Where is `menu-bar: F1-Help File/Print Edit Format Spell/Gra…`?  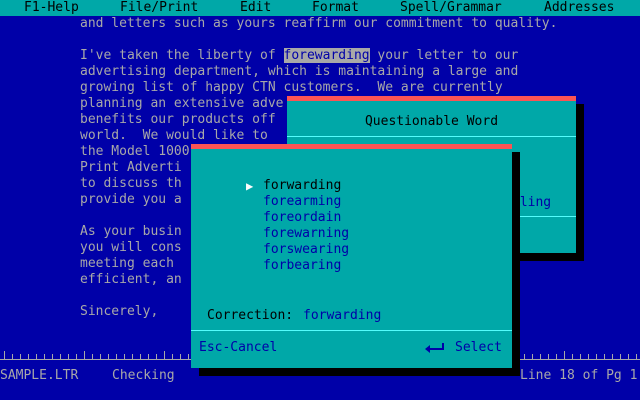
menu-bar: F1-Help File/Print Edit Format Spell/Gra… is located at coordinates (320, 8).